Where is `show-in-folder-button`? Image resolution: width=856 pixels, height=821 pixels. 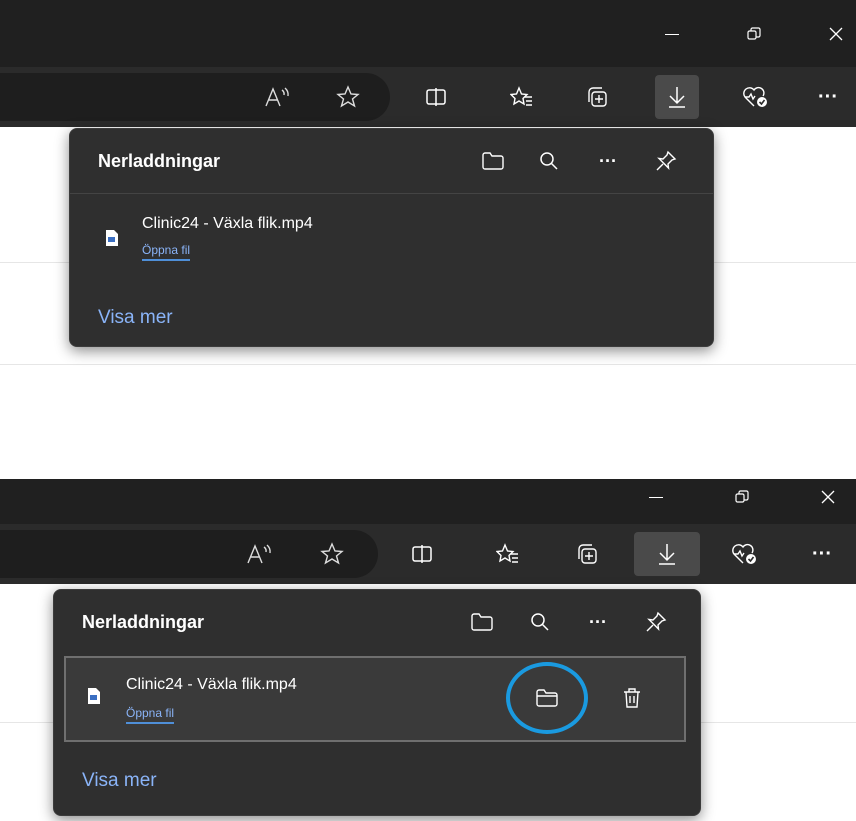
show-in-folder-button is located at coordinates (547, 698).